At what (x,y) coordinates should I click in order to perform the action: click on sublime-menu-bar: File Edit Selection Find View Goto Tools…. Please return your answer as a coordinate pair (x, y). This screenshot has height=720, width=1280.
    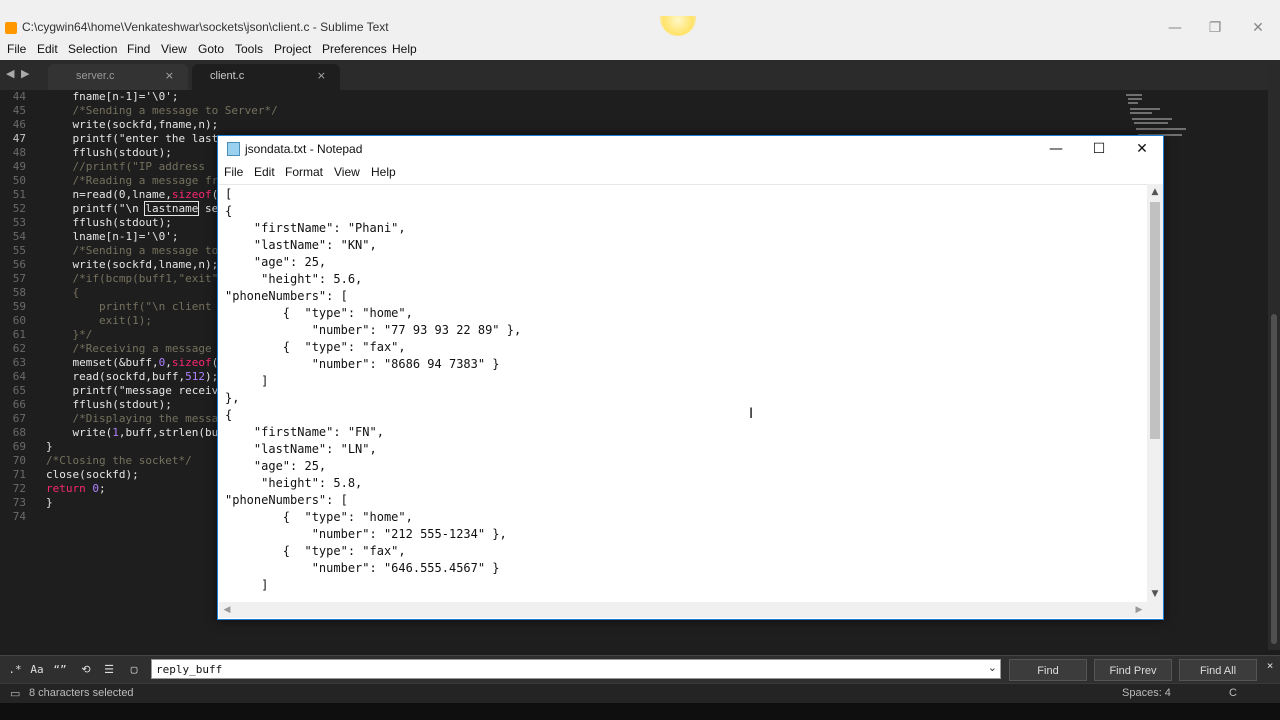
    Looking at the image, I should click on (640, 50).